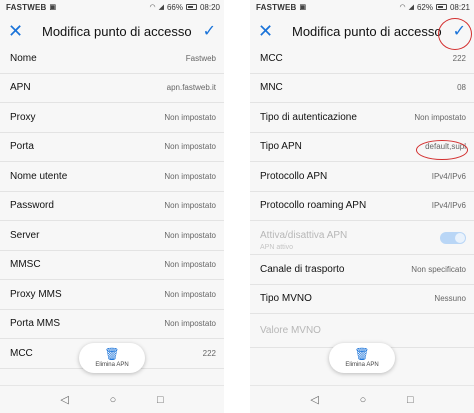 This screenshot has height=413, width=474. I want to click on battery-percent: 66%, so click(174, 7).